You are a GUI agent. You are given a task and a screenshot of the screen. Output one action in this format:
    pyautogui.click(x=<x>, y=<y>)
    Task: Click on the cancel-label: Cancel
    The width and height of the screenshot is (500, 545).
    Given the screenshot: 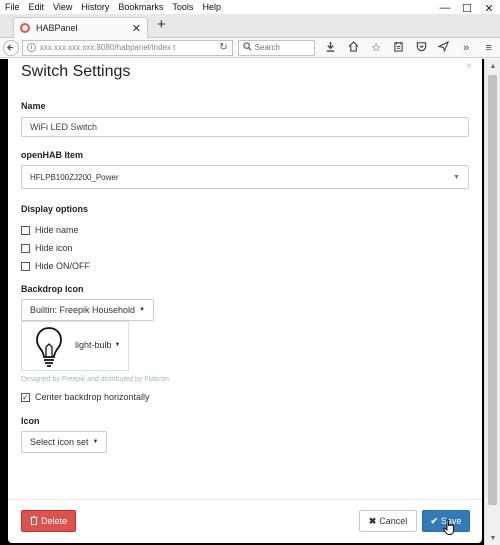 What is the action you would take?
    pyautogui.click(x=393, y=521)
    